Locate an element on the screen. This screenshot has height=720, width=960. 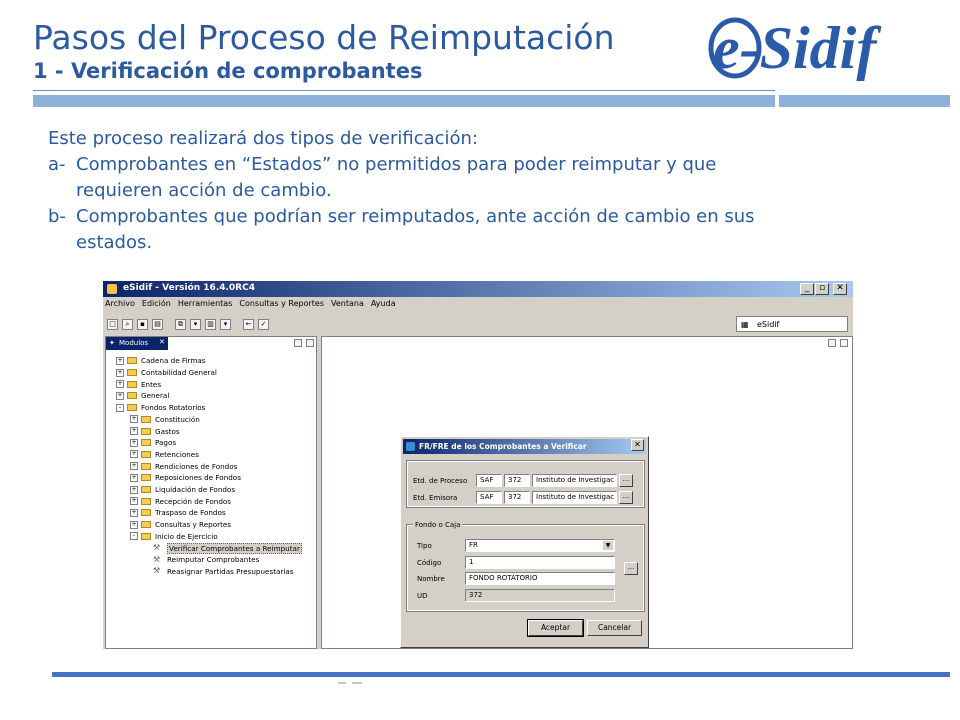
back-icon: ← is located at coordinates (248, 324).